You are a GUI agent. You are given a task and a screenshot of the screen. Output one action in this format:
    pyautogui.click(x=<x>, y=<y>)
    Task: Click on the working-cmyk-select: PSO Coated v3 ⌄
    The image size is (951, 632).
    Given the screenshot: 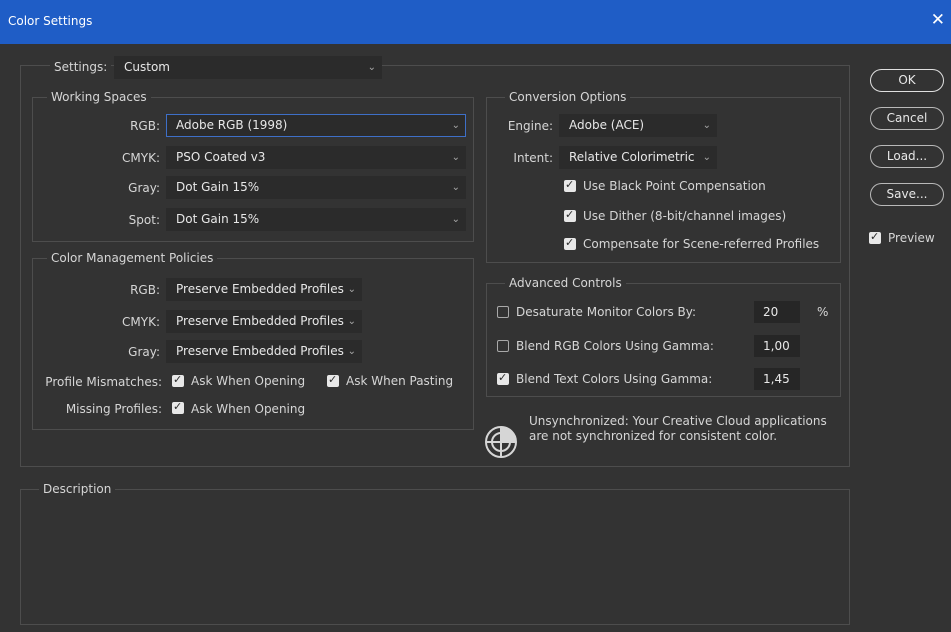 What is the action you would take?
    pyautogui.click(x=316, y=157)
    